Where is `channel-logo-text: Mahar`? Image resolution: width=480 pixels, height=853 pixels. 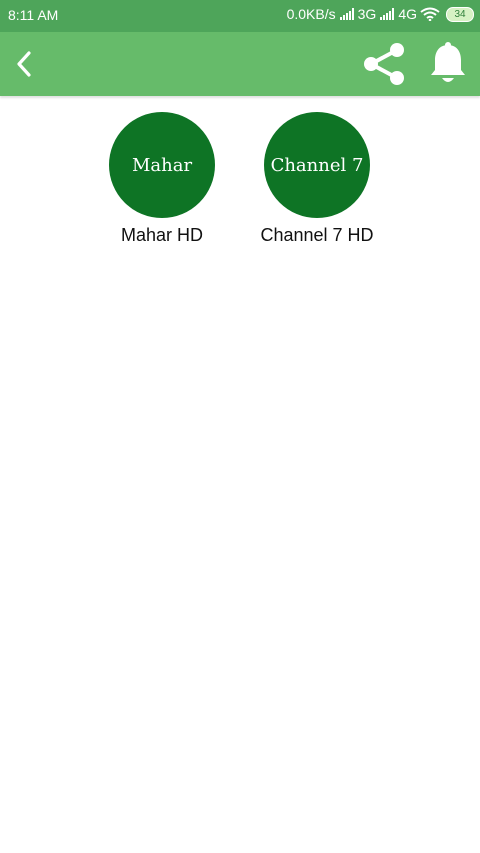 channel-logo-text: Mahar is located at coordinates (162, 165).